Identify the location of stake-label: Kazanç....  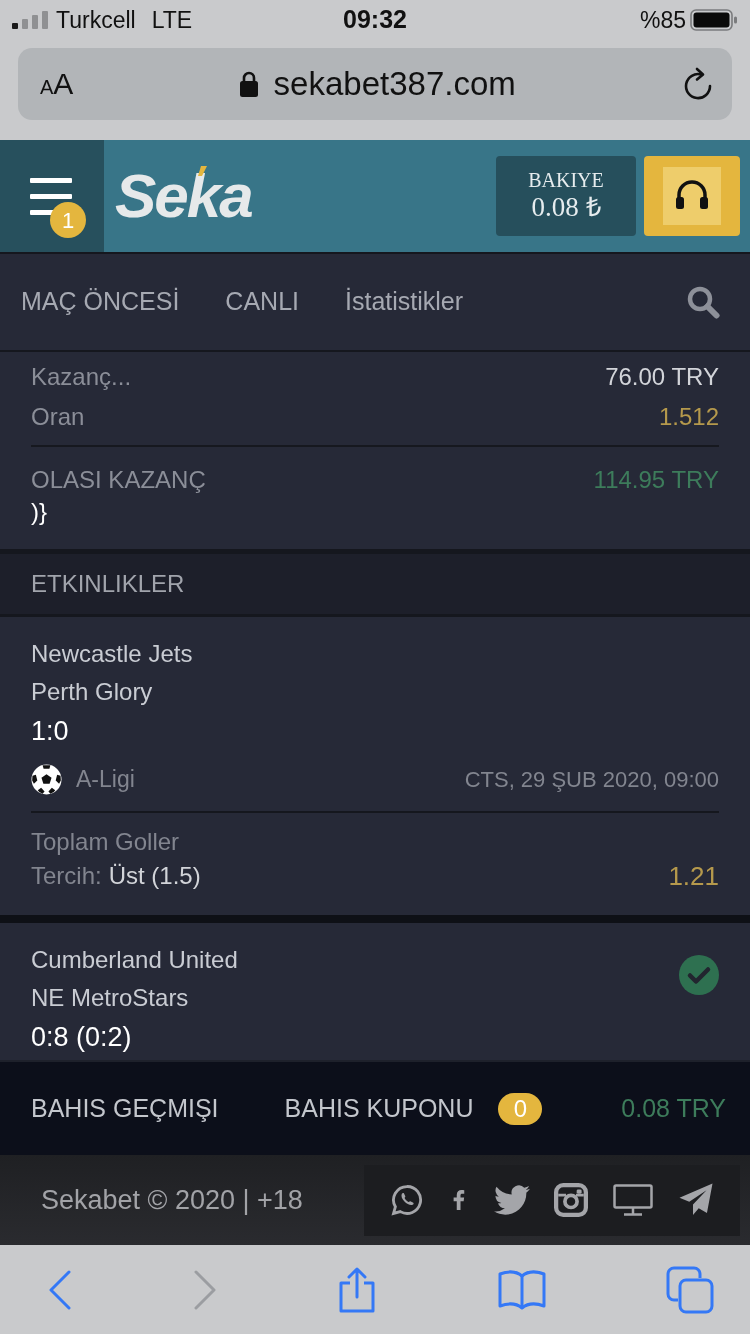
(81, 377).